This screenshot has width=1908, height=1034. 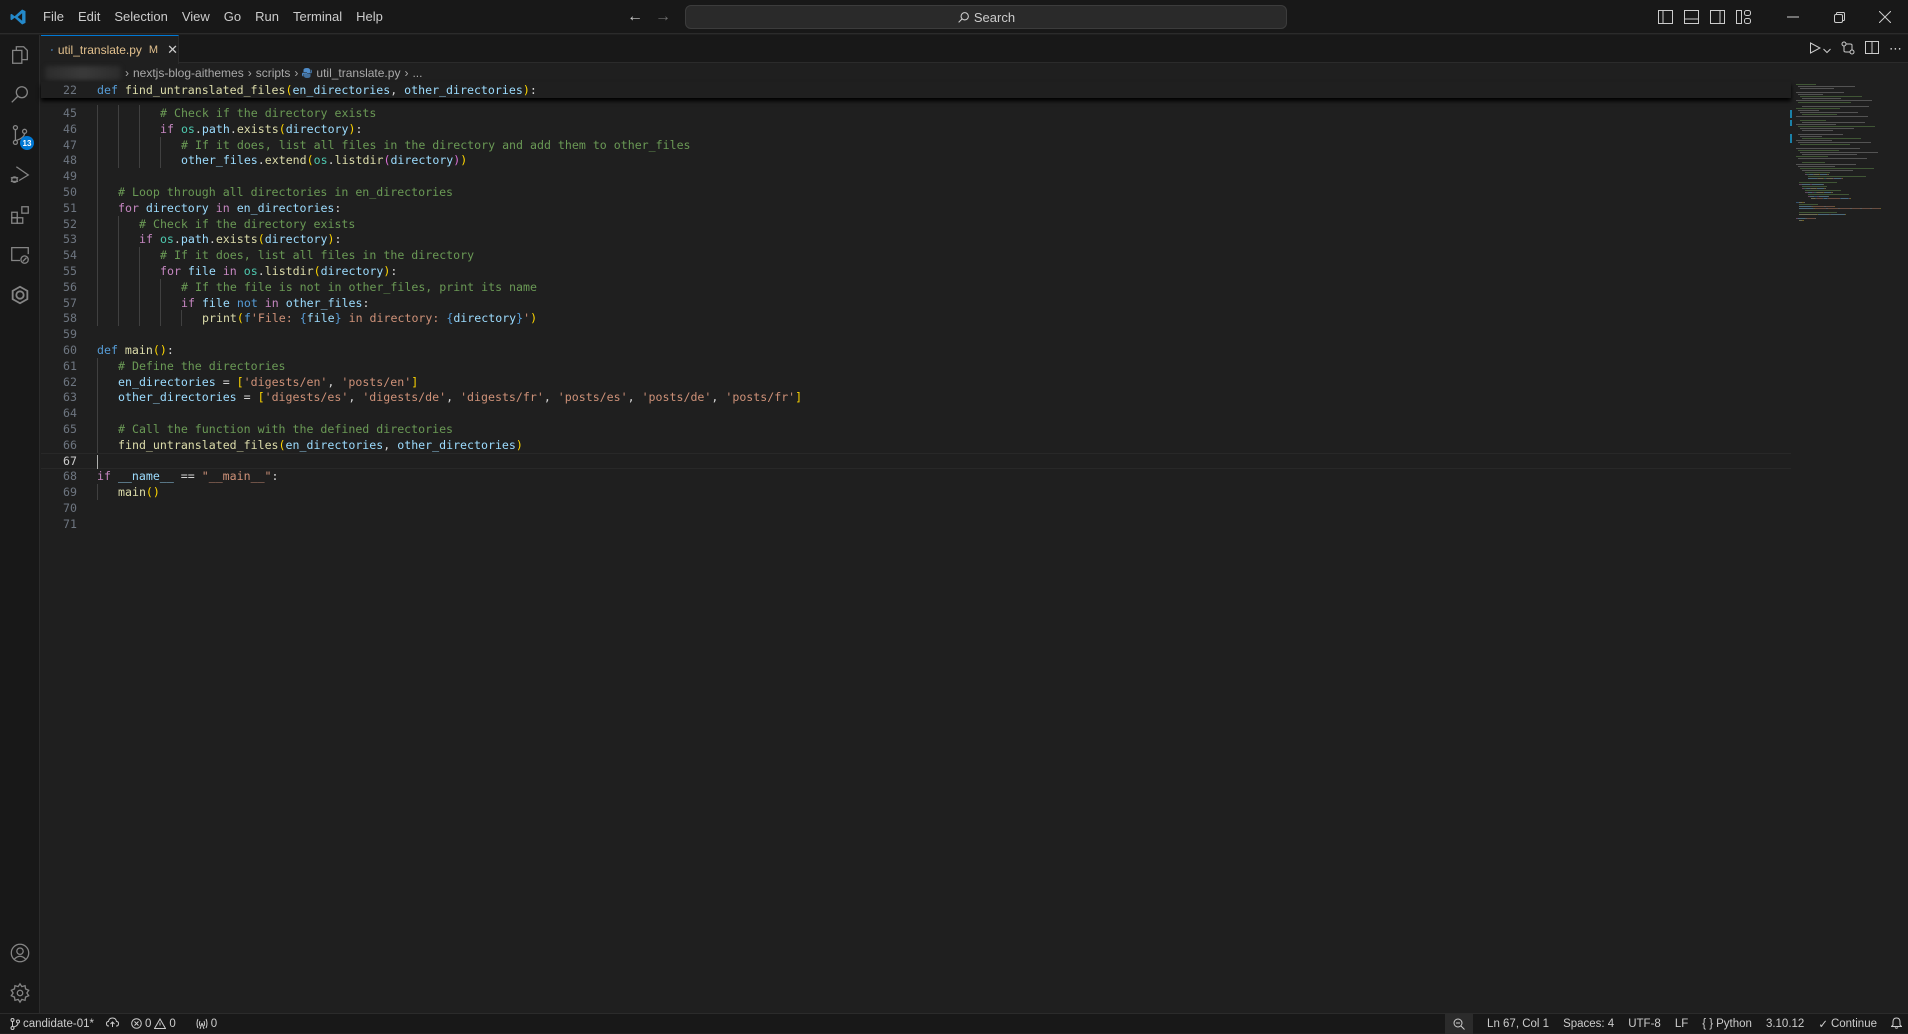 What do you see at coordinates (916, 207) in the screenshot?
I see `code-line: 51 for directory in en_directories:` at bounding box center [916, 207].